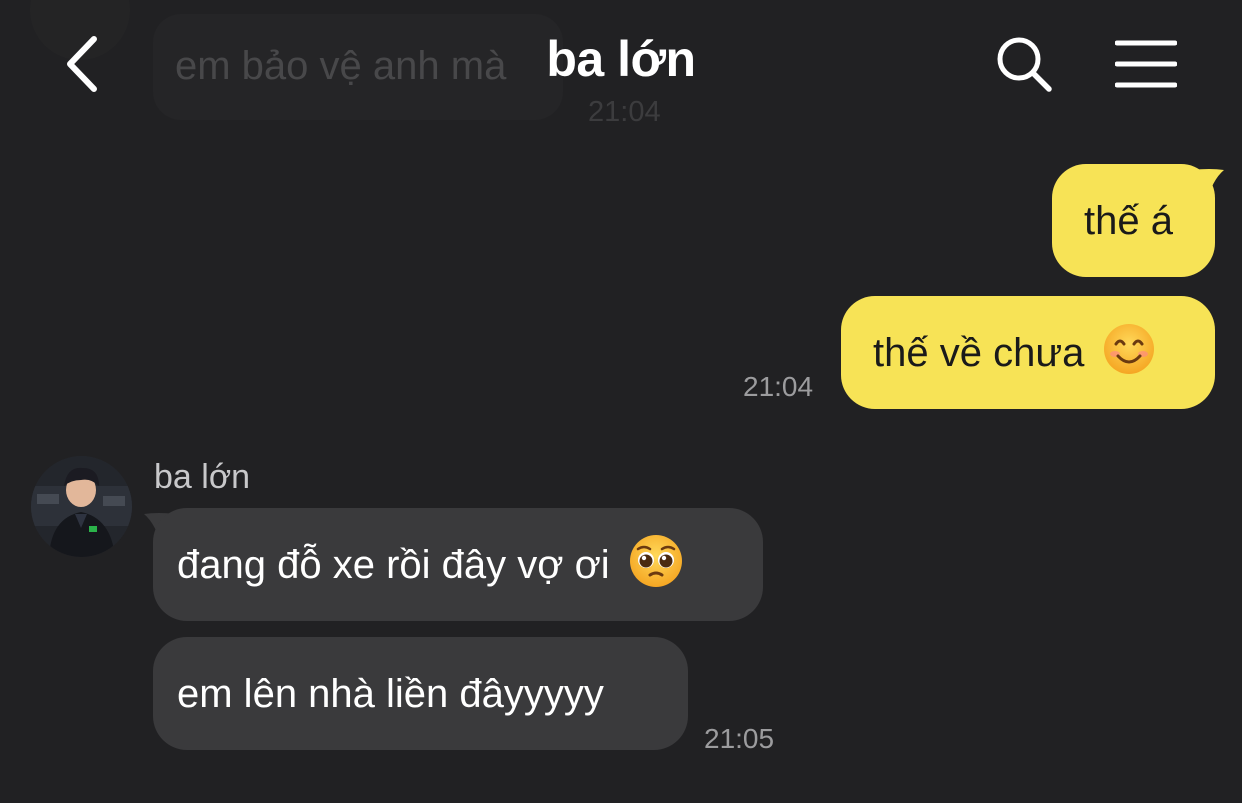 The height and width of the screenshot is (803, 1242). I want to click on hamburger-menu-icon, so click(1146, 64).